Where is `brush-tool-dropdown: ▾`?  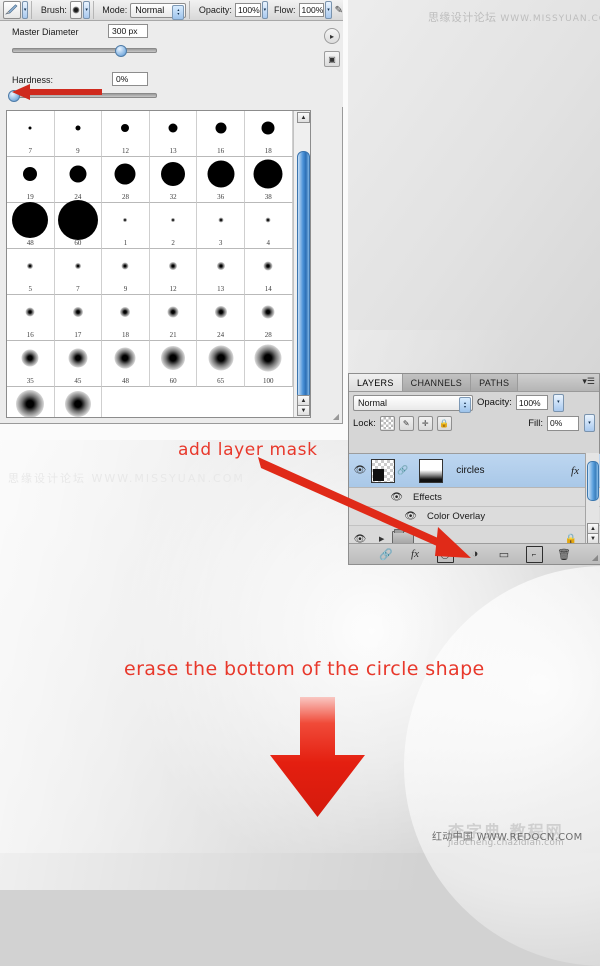 brush-tool-dropdown: ▾ is located at coordinates (25, 10).